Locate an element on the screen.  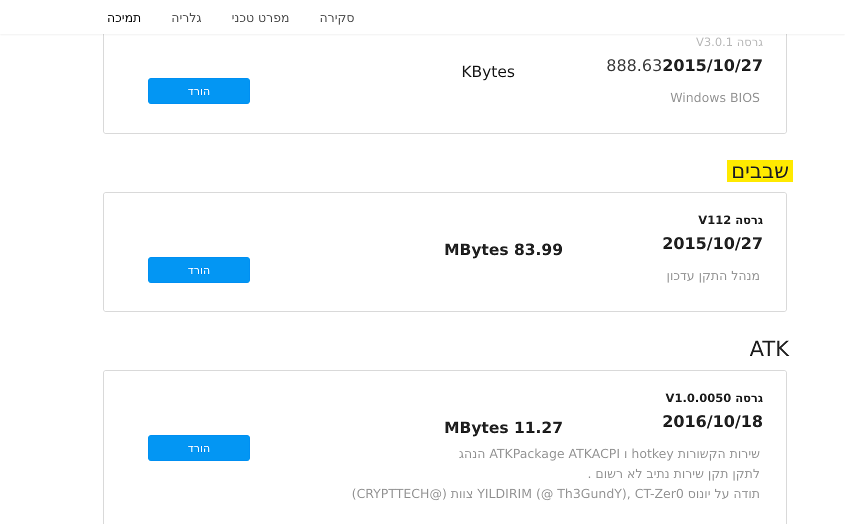
file-size: MBytes 83.99 is located at coordinates (503, 250).